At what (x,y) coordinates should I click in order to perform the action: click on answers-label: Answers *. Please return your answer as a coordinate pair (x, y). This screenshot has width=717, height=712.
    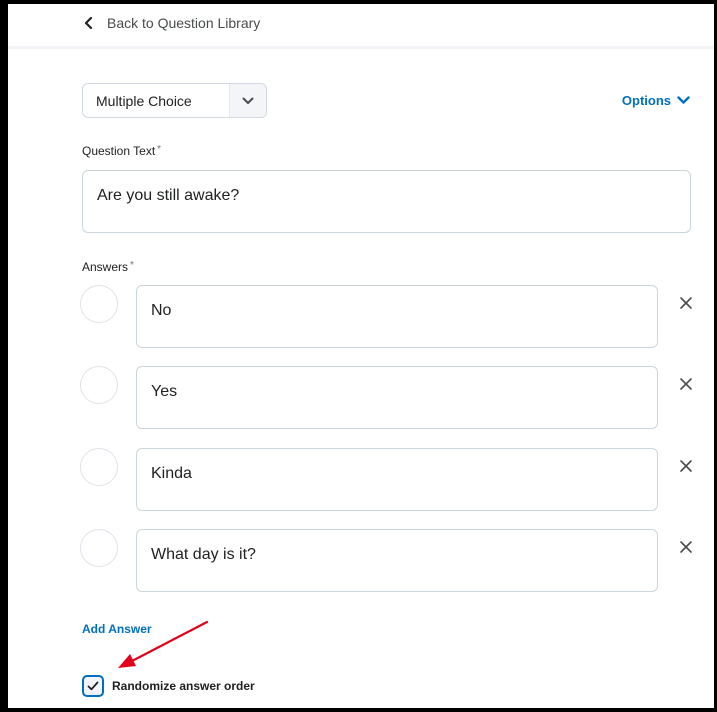
    Looking at the image, I should click on (108, 267).